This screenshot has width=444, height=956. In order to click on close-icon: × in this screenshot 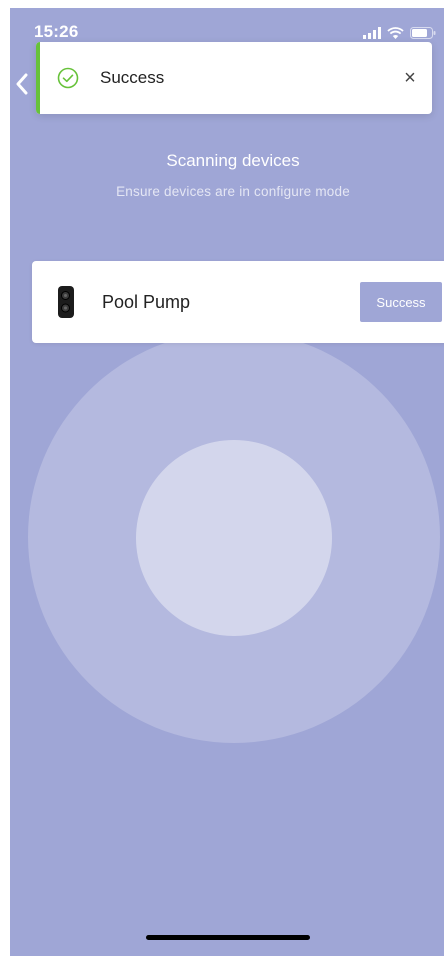, I will do `click(410, 77)`.